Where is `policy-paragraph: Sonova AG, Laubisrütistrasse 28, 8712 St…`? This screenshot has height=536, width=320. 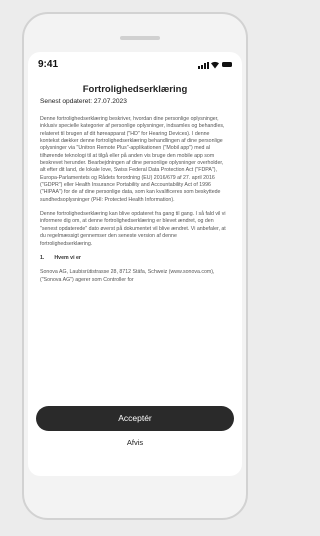
policy-paragraph: Sonova AG, Laubisrütistrasse 28, 8712 St… is located at coordinates (127, 276).